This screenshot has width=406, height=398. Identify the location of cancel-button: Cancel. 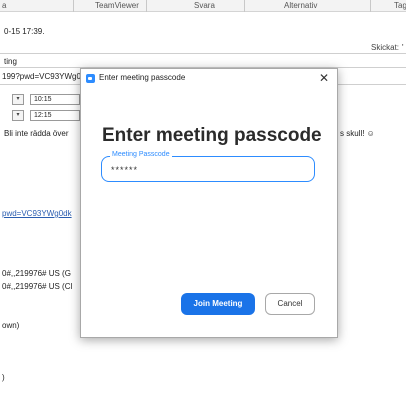
(290, 304).